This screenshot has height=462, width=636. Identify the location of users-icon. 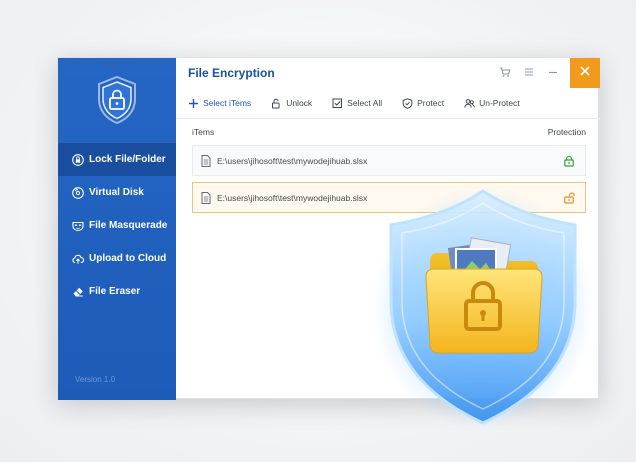
(469, 103).